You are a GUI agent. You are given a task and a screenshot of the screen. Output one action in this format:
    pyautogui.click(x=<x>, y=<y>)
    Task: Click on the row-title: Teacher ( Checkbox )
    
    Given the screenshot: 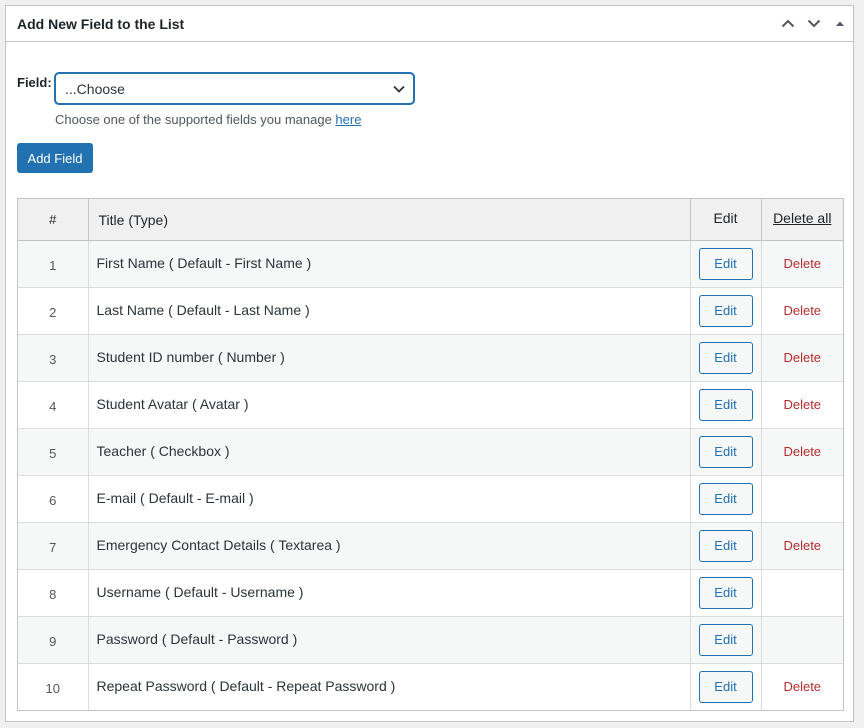 What is the action you would take?
    pyautogui.click(x=388, y=451)
    